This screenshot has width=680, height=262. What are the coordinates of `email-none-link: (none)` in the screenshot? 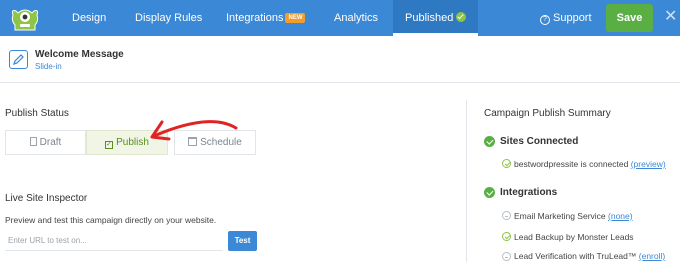 It's located at (620, 216).